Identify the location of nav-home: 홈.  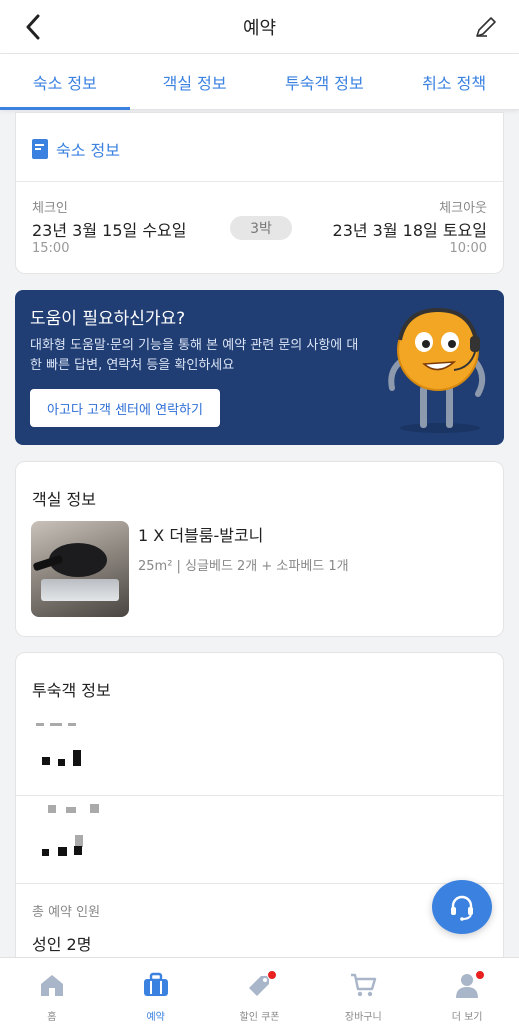
(52, 991).